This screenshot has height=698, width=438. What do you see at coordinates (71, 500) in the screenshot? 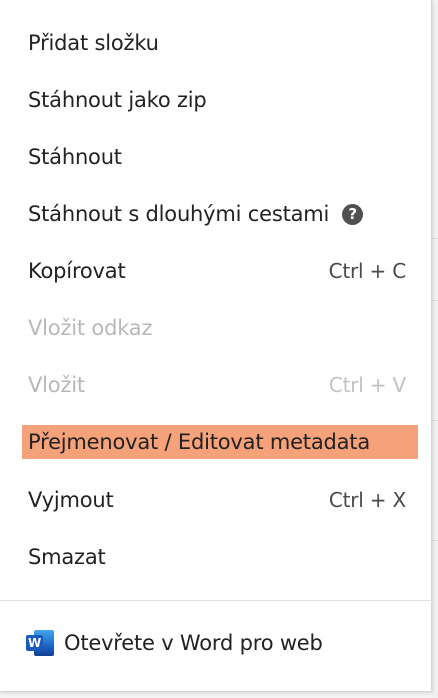
I see `menu-item-label: Vyjmout` at bounding box center [71, 500].